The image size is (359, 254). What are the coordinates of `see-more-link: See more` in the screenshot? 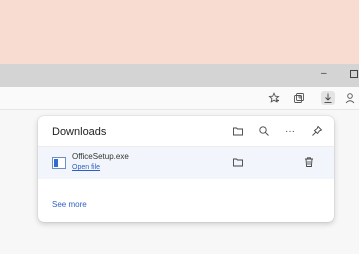 It's located at (69, 204).